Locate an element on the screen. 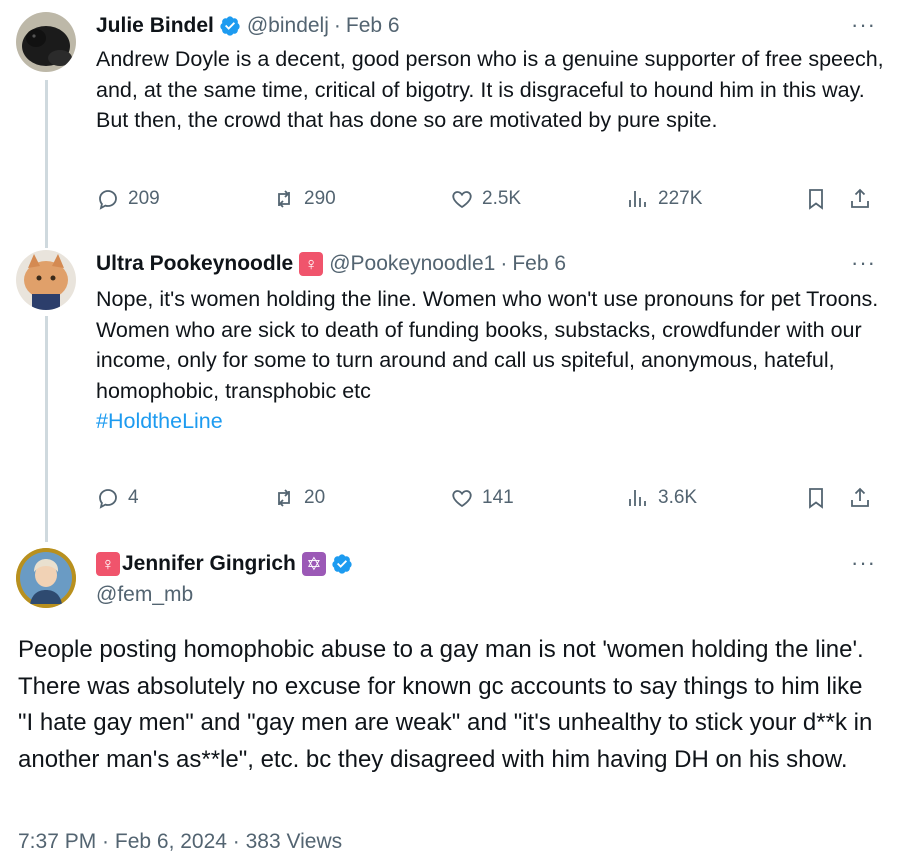 The image size is (904, 854). views-button: 227K is located at coordinates (664, 199).